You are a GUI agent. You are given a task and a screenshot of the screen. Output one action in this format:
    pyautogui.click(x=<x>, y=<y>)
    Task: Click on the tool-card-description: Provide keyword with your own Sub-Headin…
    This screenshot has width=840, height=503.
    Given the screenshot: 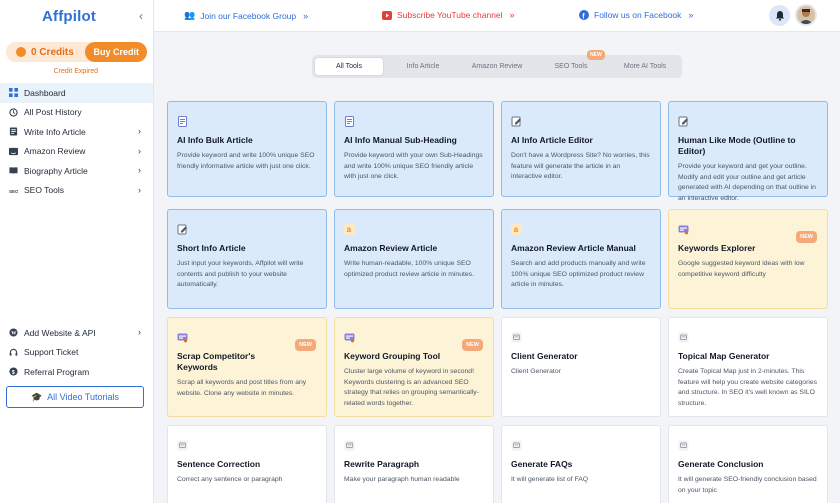 What is the action you would take?
    pyautogui.click(x=413, y=166)
    